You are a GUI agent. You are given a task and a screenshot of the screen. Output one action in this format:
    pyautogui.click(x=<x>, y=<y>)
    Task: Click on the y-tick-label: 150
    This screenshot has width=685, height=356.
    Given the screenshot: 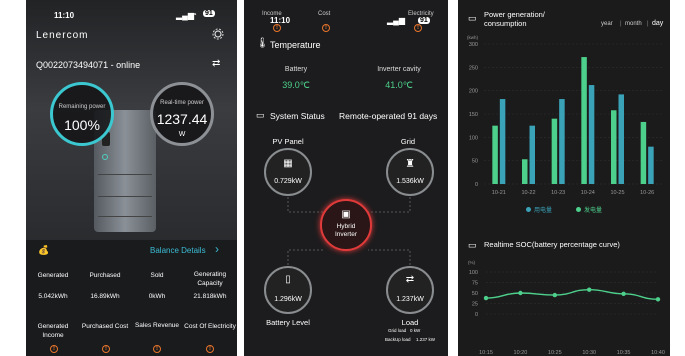 What is the action you would take?
    pyautogui.click(x=473, y=115)
    